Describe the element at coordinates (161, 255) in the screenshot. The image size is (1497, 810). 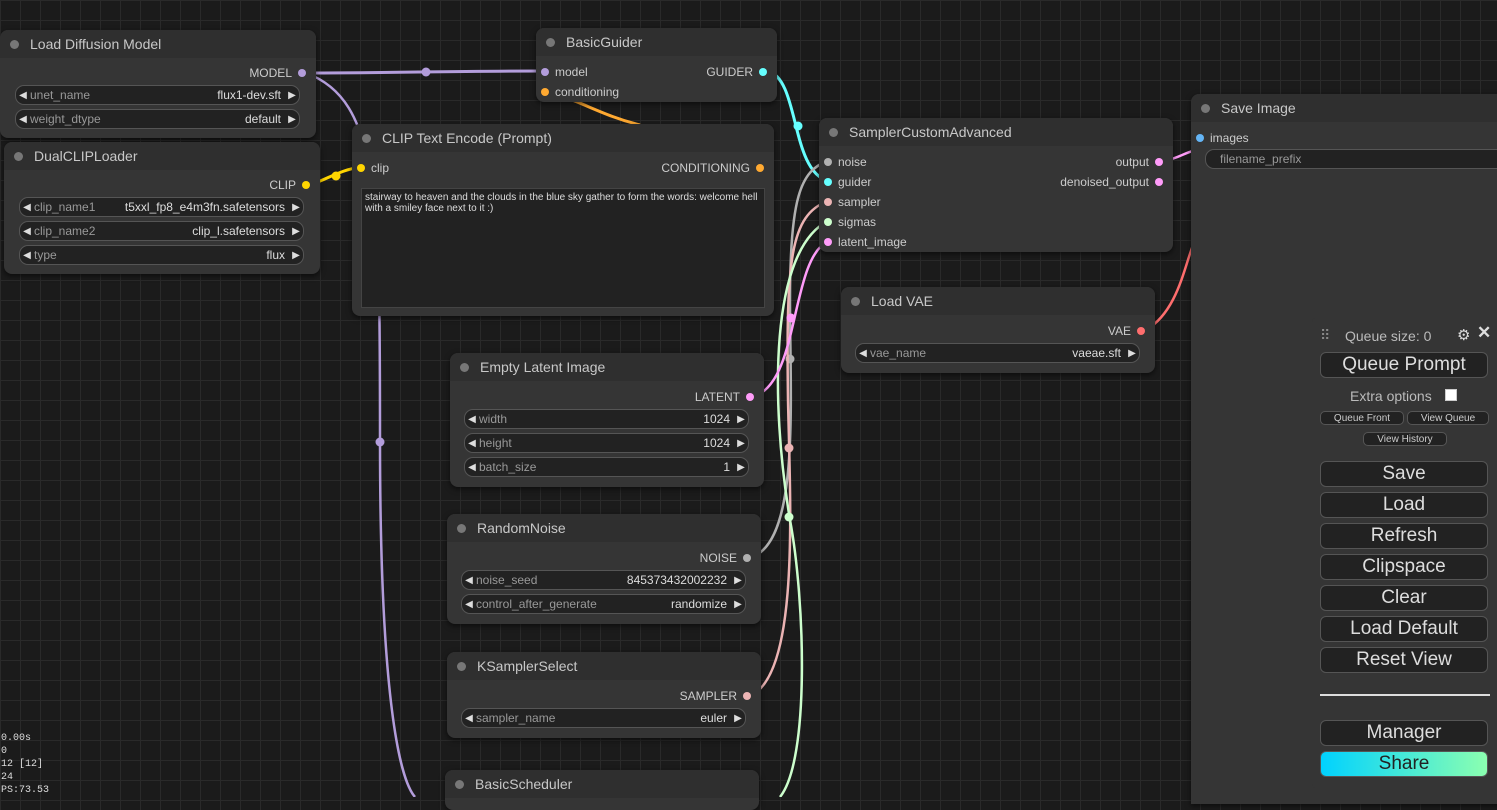
I see `widget-type: ◀ type flux ▶` at that location.